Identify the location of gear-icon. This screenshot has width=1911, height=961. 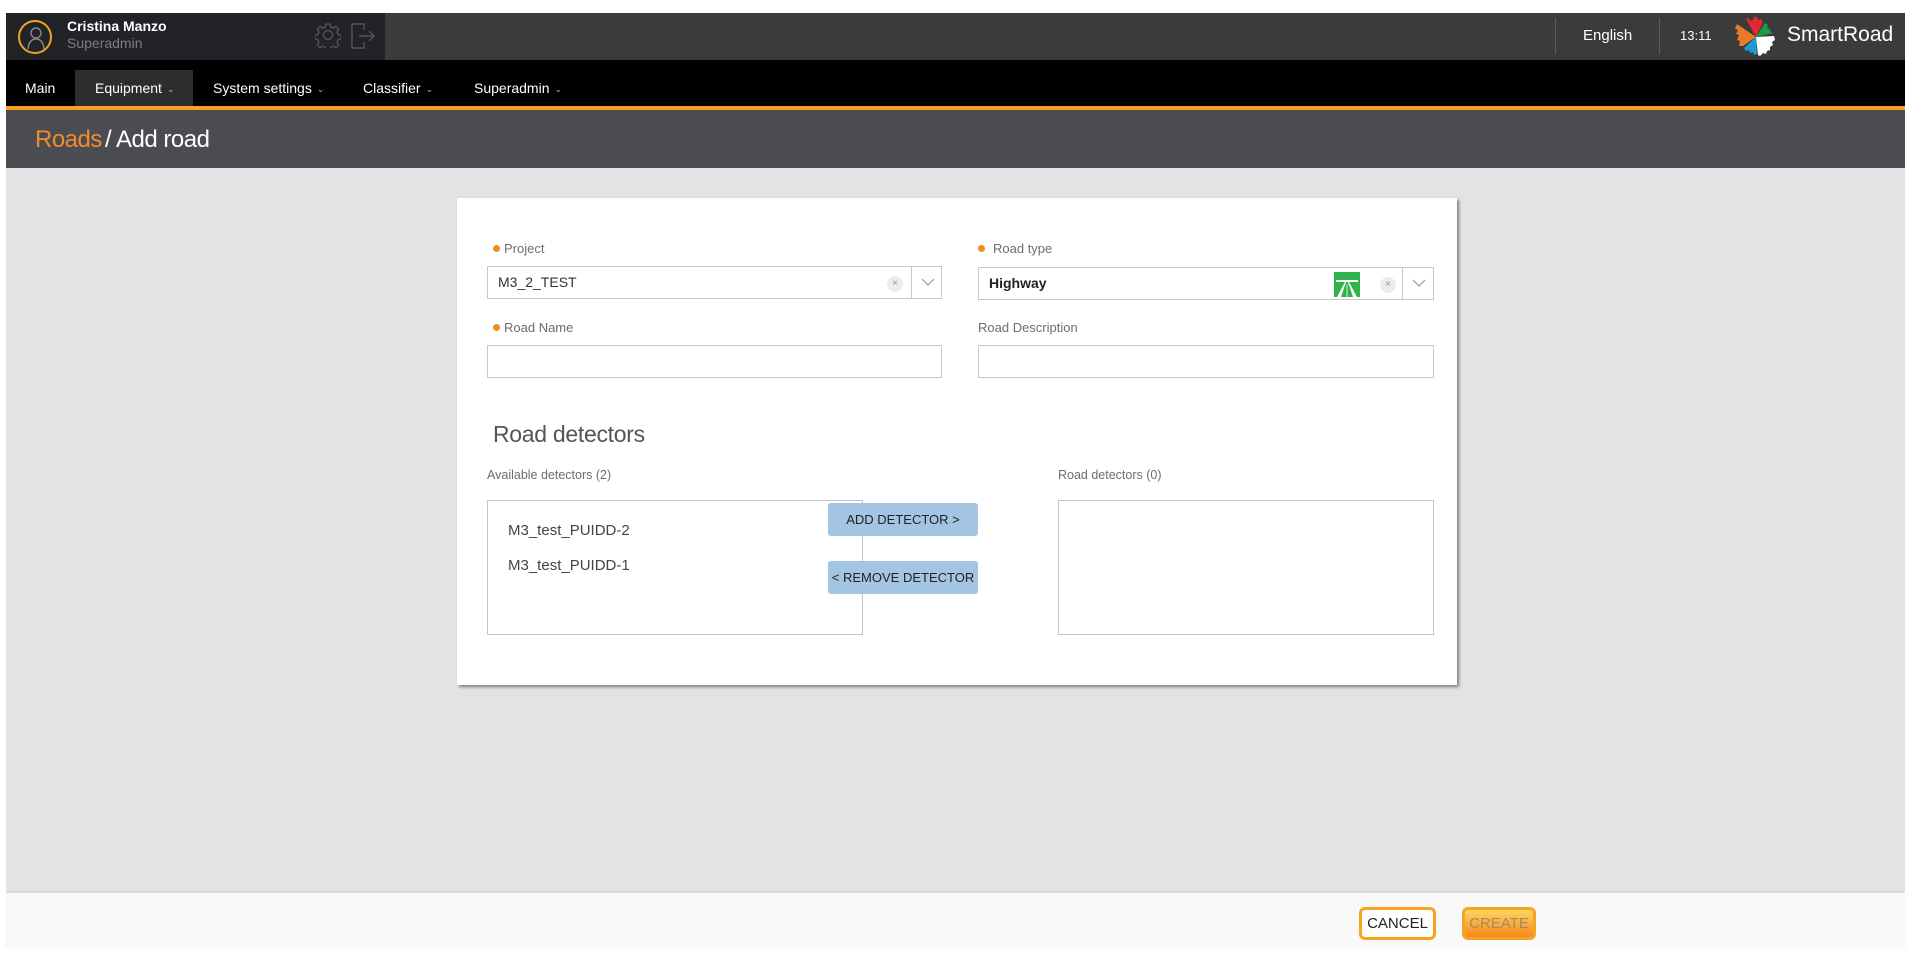
(328, 35).